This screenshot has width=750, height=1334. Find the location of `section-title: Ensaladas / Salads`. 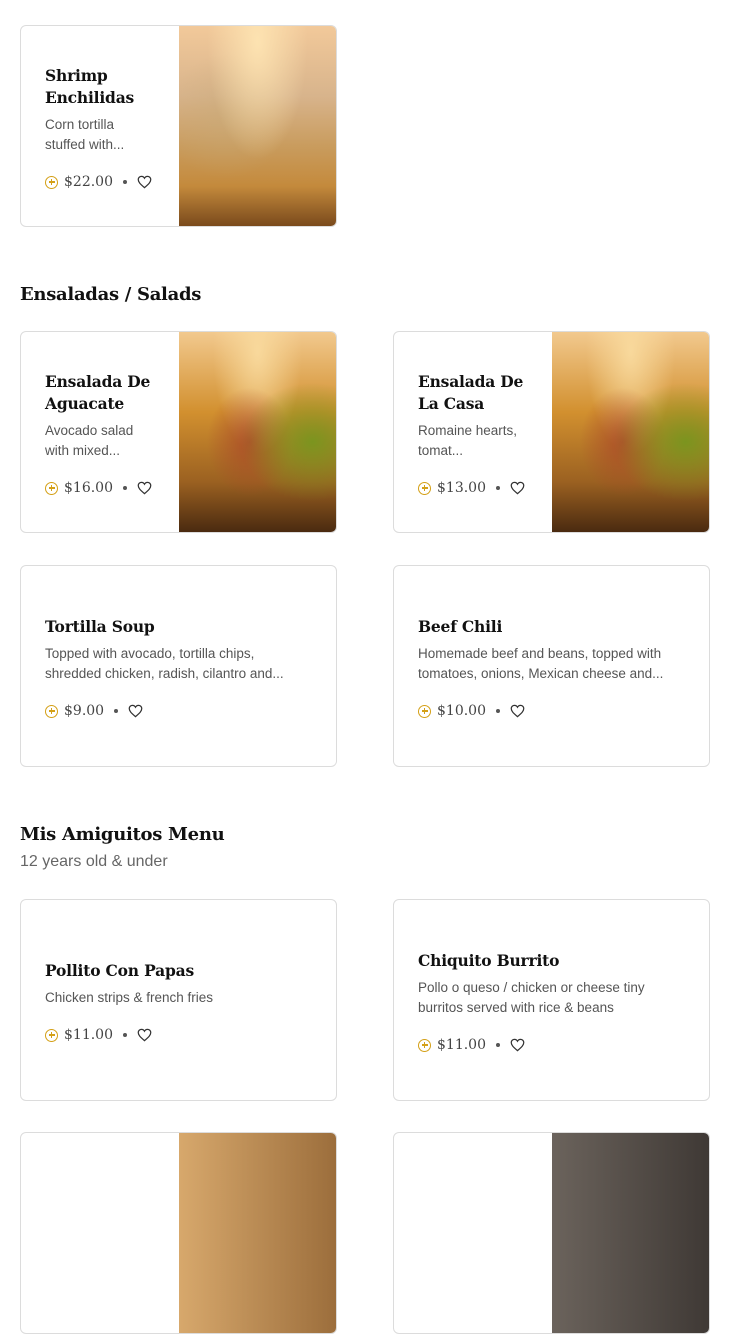

section-title: Ensaladas / Salads is located at coordinates (111, 294).